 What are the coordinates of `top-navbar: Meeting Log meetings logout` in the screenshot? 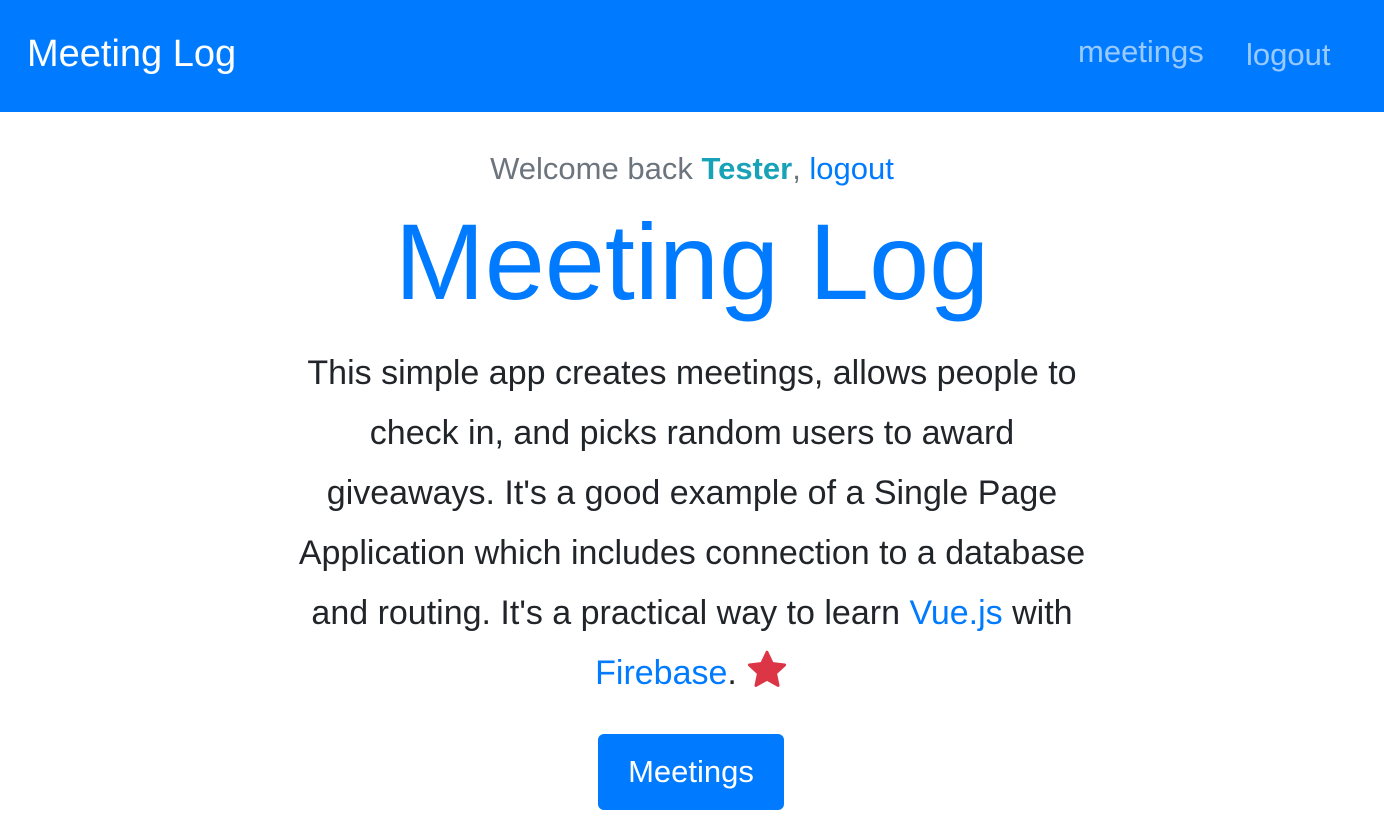 It's located at (692, 56).